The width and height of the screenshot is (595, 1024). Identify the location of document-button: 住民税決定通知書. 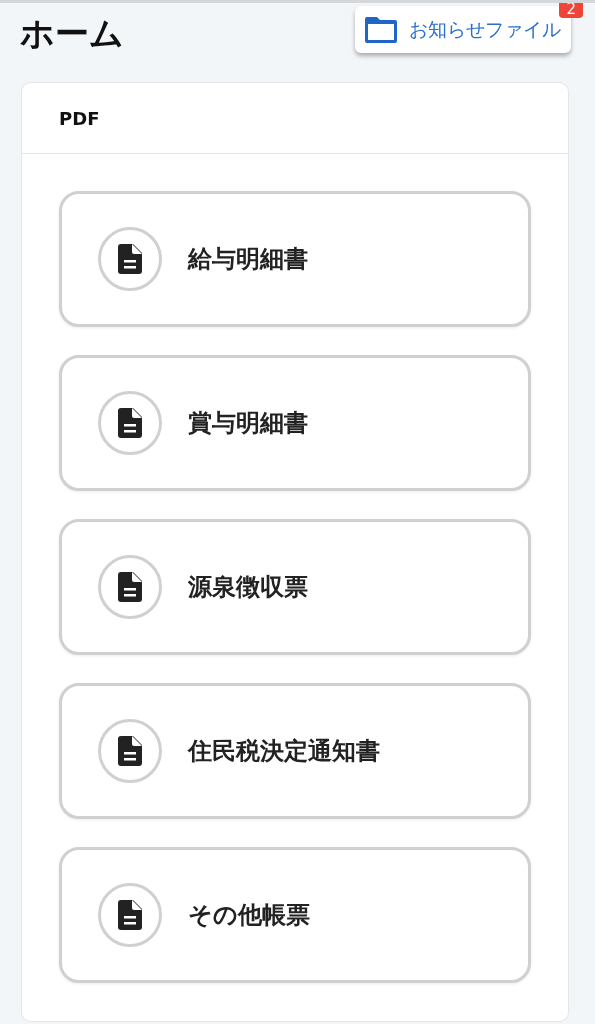
(295, 751).